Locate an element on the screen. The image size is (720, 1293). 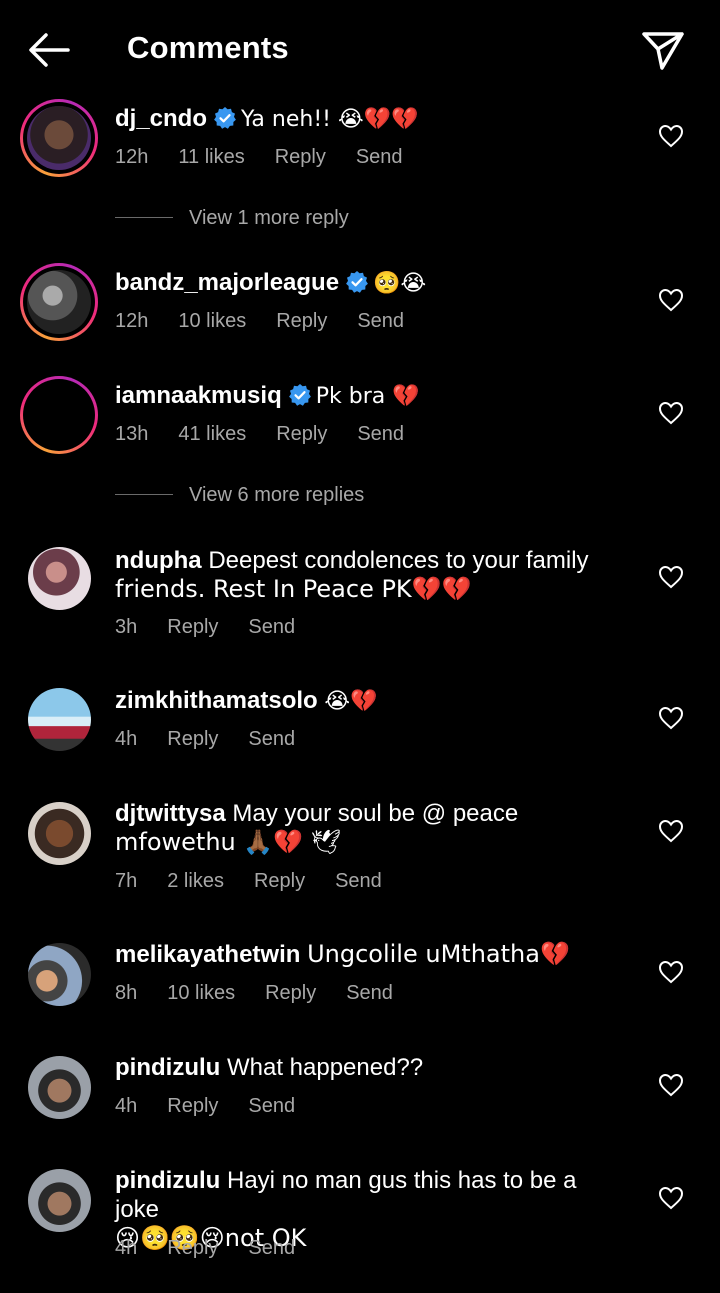
comment-text: 😭💔 is located at coordinates (351, 701).